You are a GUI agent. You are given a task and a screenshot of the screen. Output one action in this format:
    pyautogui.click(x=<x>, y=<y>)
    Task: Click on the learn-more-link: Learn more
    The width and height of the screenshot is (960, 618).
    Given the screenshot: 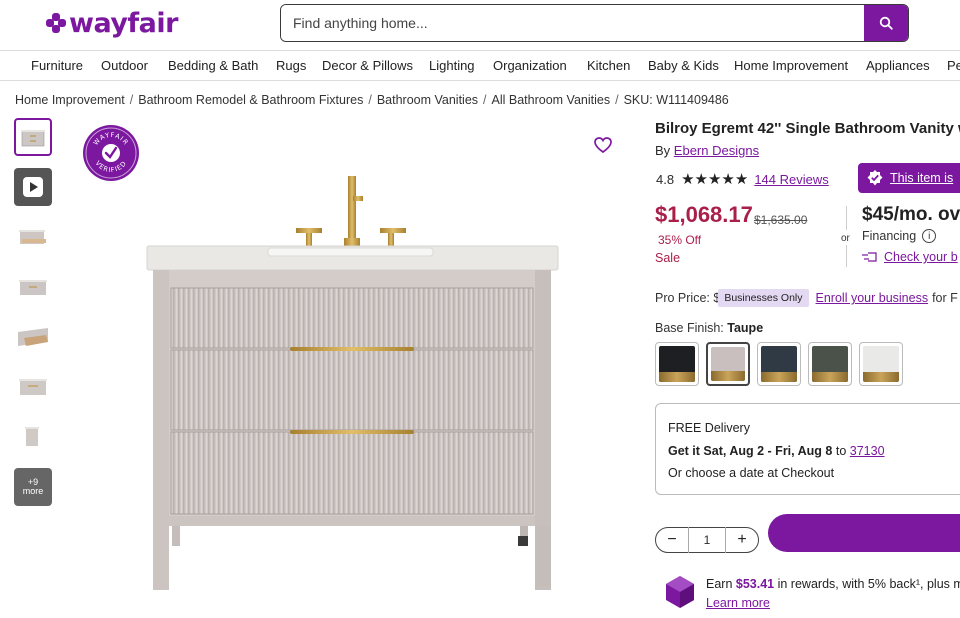 What is the action you would take?
    pyautogui.click(x=738, y=603)
    